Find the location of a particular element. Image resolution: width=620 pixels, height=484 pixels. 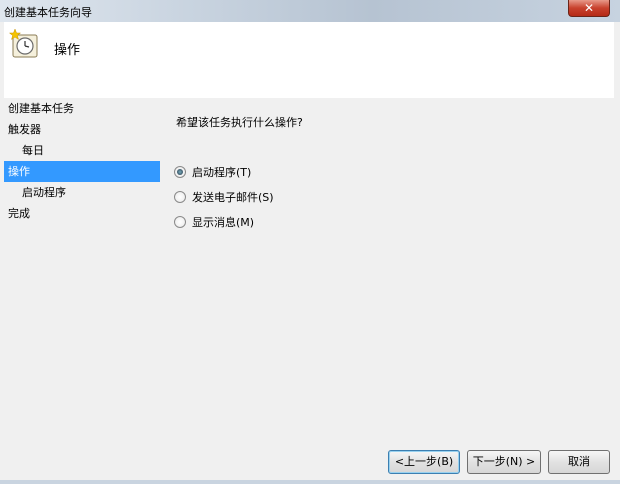

title-bar: 创建基本任务向导 ✕ is located at coordinates (310, 11).